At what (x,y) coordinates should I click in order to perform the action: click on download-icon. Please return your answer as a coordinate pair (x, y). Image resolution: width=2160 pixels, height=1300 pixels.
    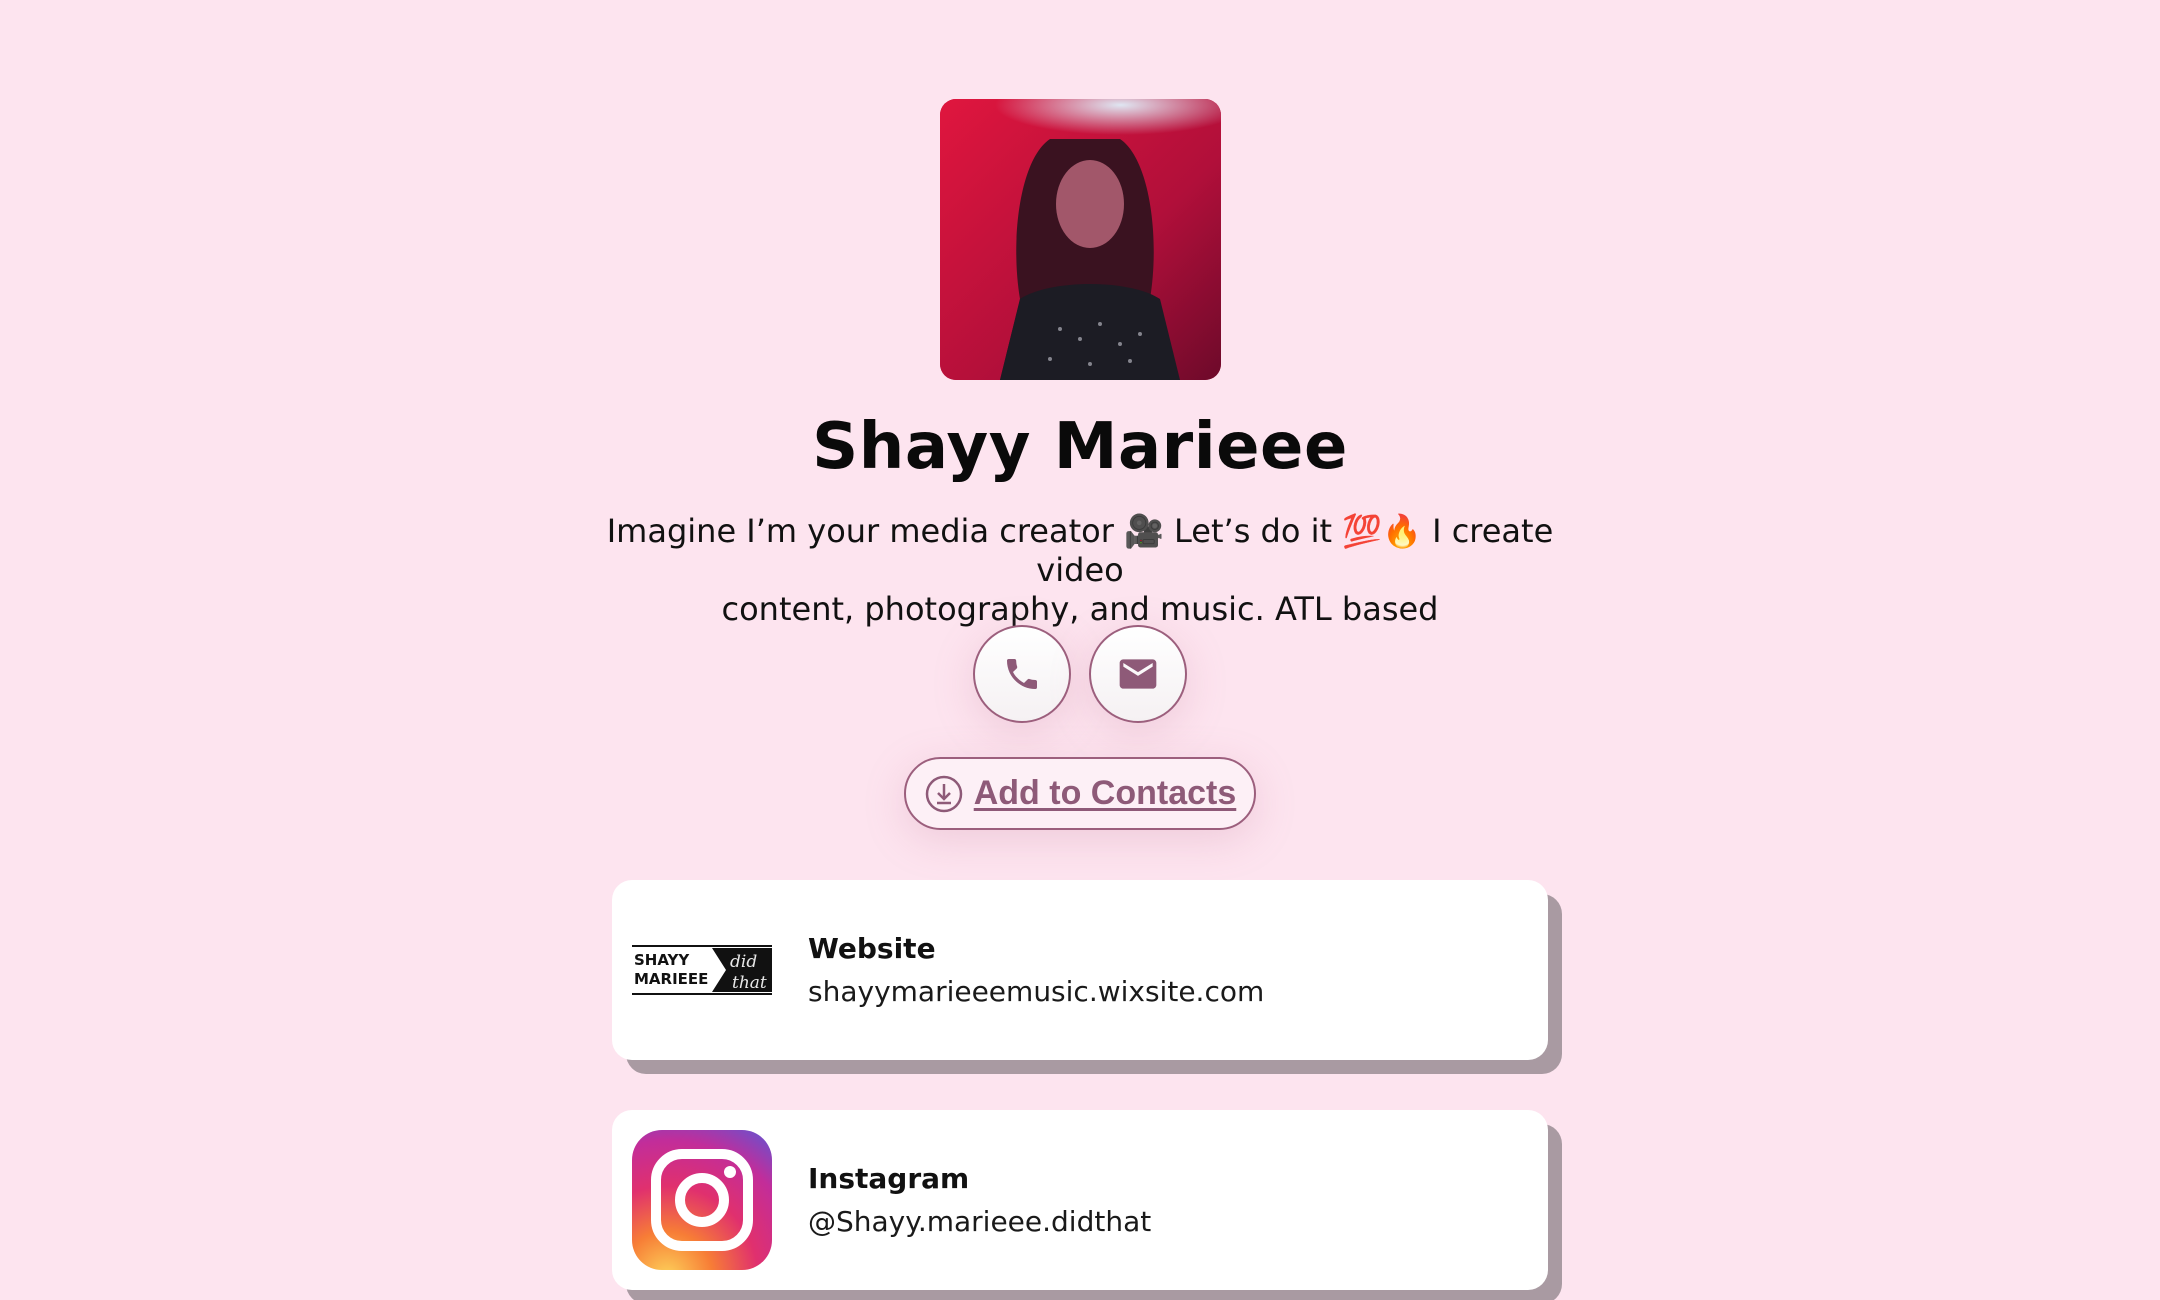
    Looking at the image, I should click on (944, 794).